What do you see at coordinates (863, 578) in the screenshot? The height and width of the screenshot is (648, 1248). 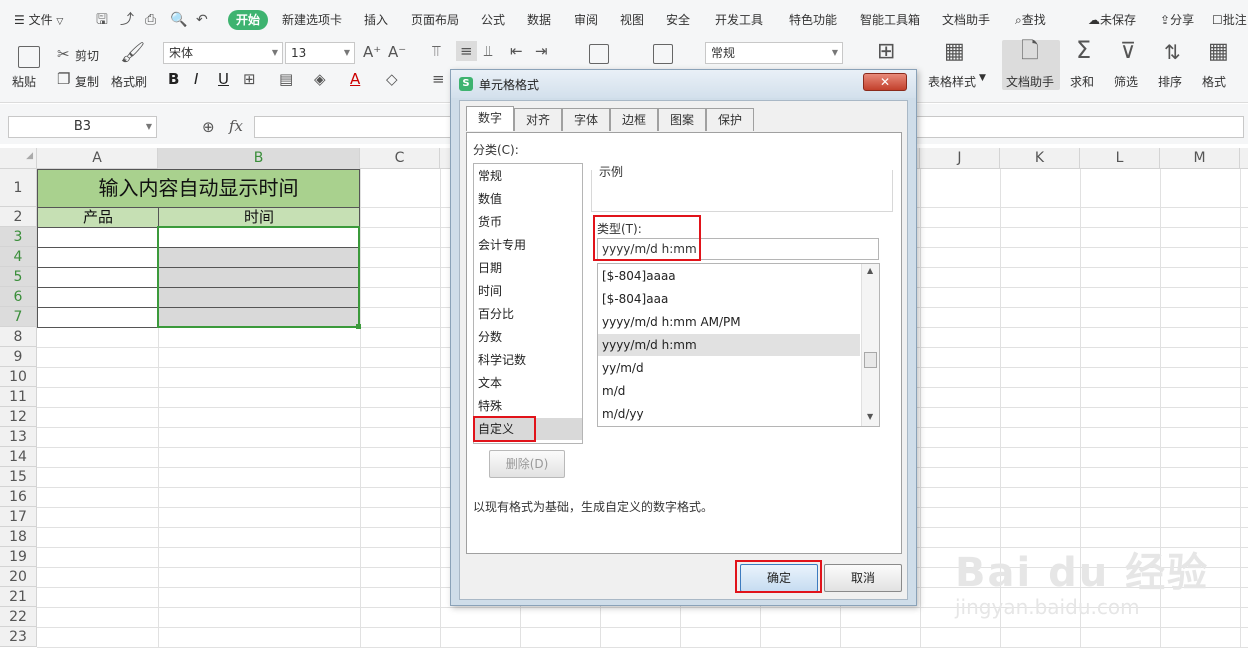 I see `cancel-button: 取消` at bounding box center [863, 578].